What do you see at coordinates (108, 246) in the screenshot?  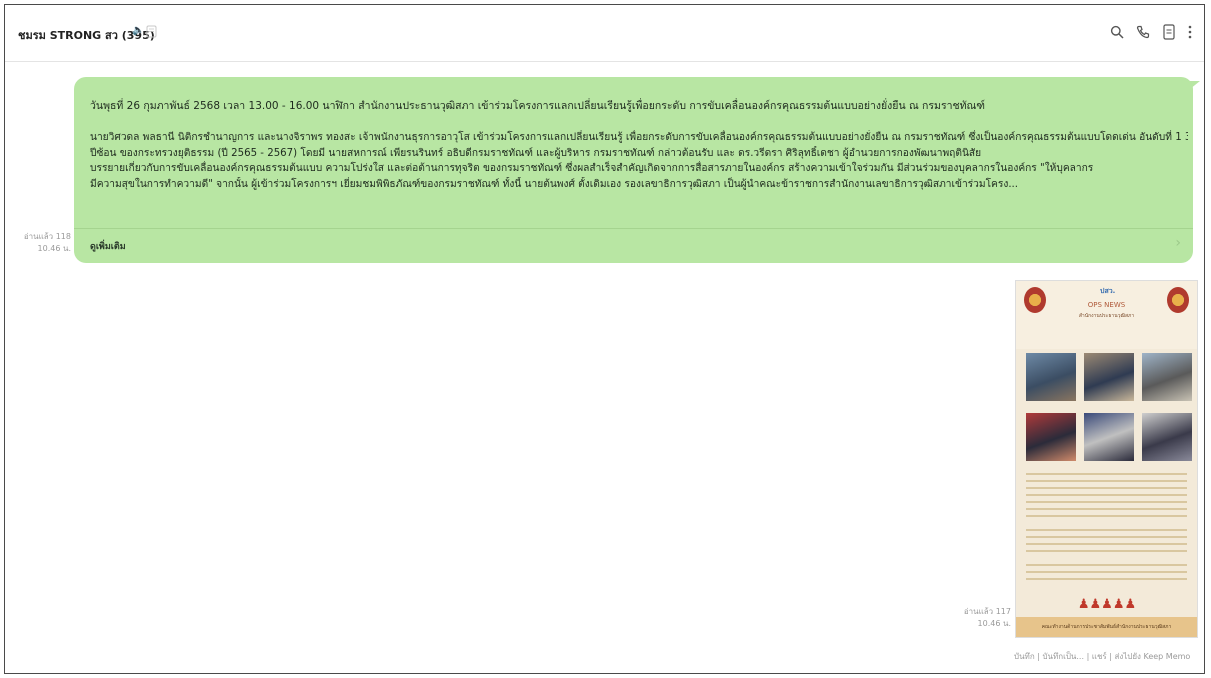 I see `read-more-link: ดูเพิ่มเติม` at bounding box center [108, 246].